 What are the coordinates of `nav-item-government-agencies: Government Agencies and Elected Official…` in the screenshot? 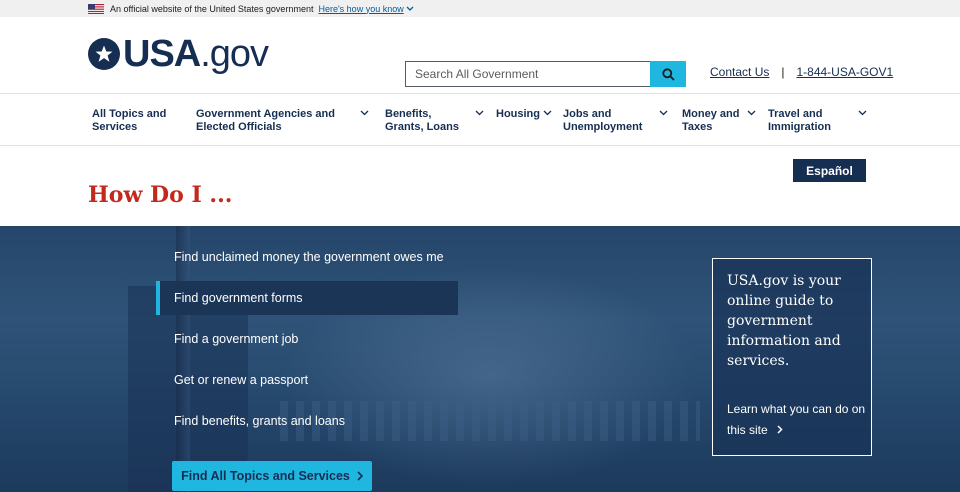 It's located at (286, 120).